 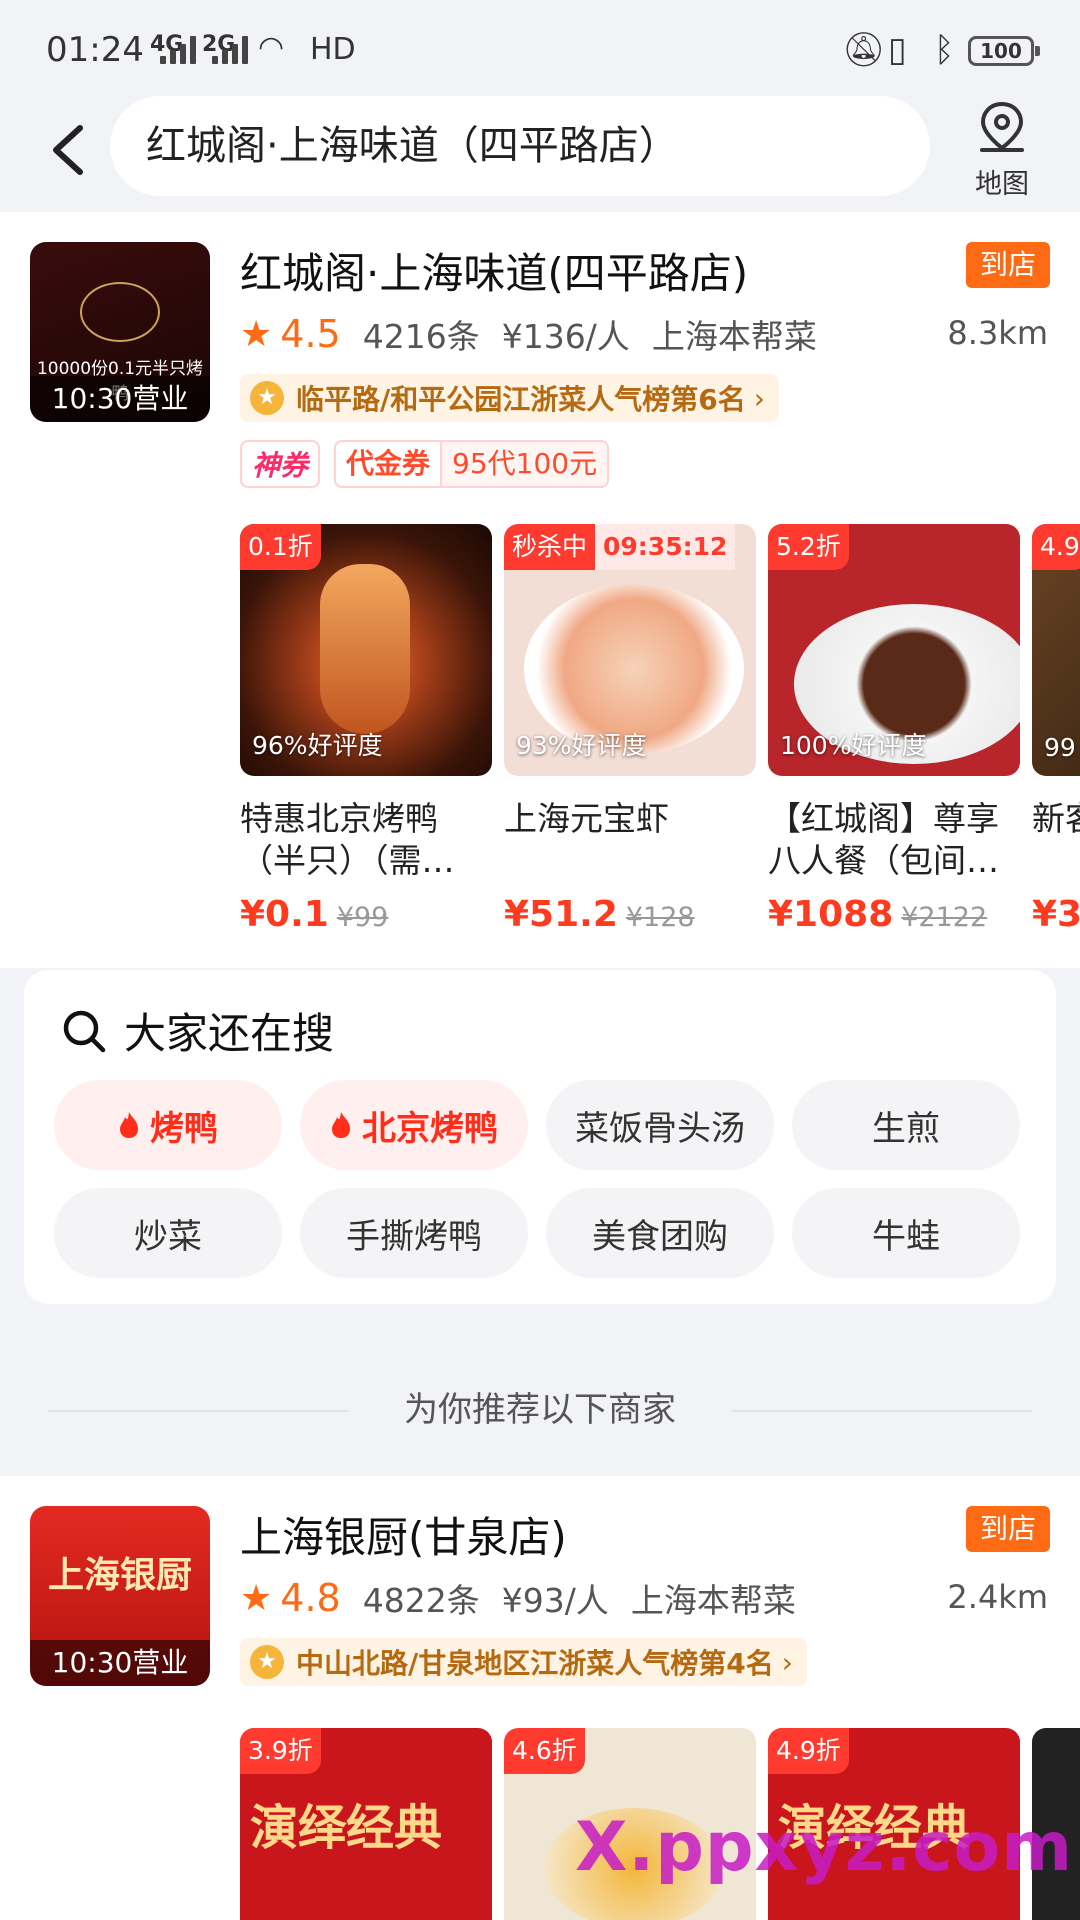 I want to click on merchant-meta: ★ 4.8 4822条 ¥93/人 上海本帮菜, so click(x=518, y=1598).